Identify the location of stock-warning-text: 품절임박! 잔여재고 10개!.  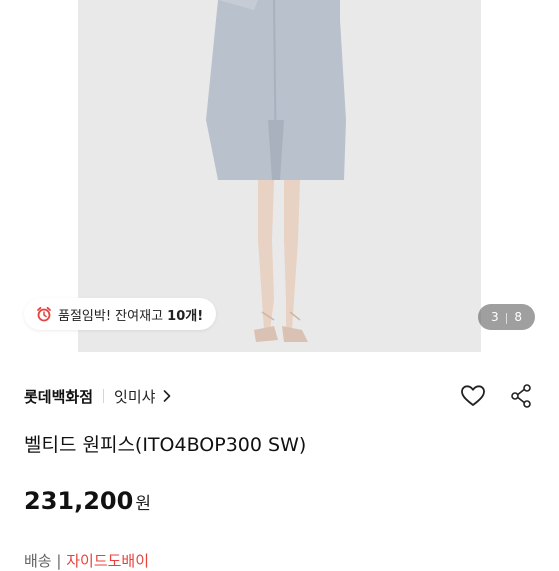
(131, 316).